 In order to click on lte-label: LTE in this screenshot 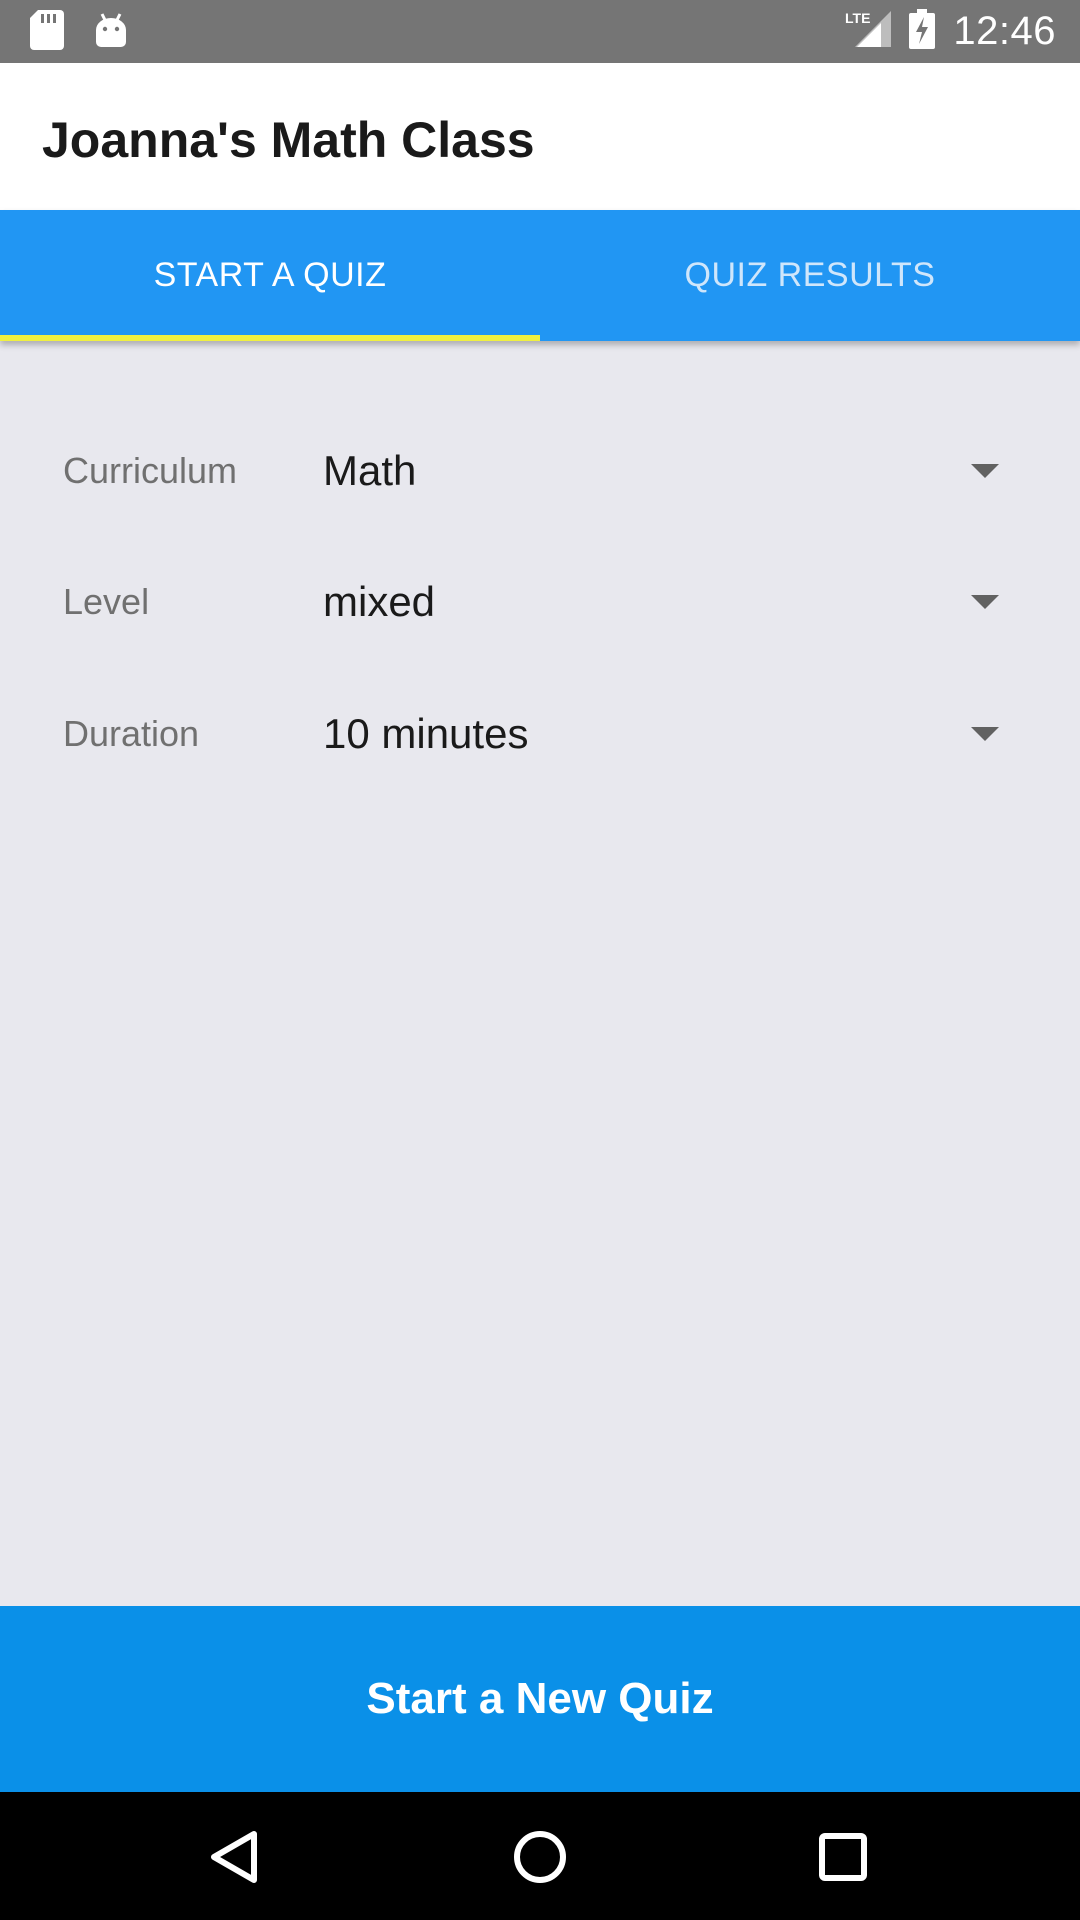, I will do `click(857, 18)`.